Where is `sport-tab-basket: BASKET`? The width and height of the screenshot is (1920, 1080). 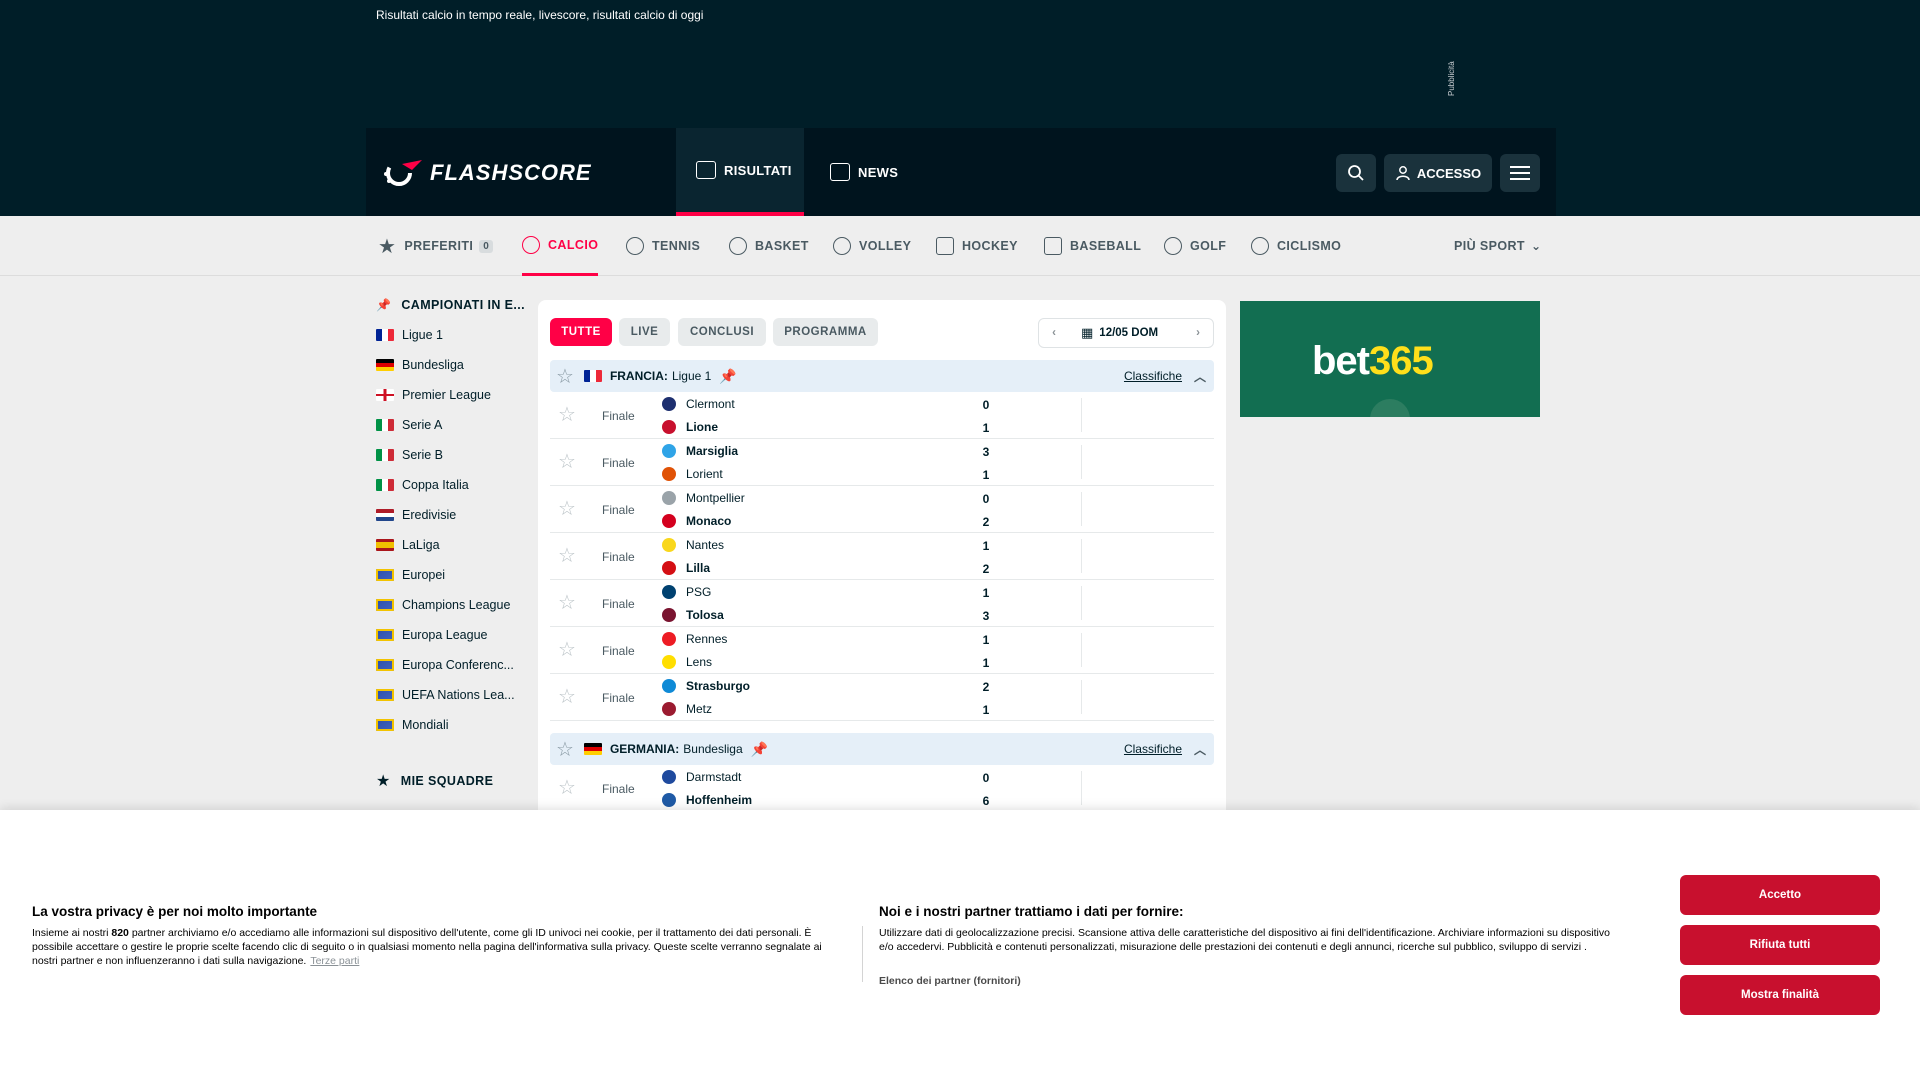 sport-tab-basket: BASKET is located at coordinates (769, 246).